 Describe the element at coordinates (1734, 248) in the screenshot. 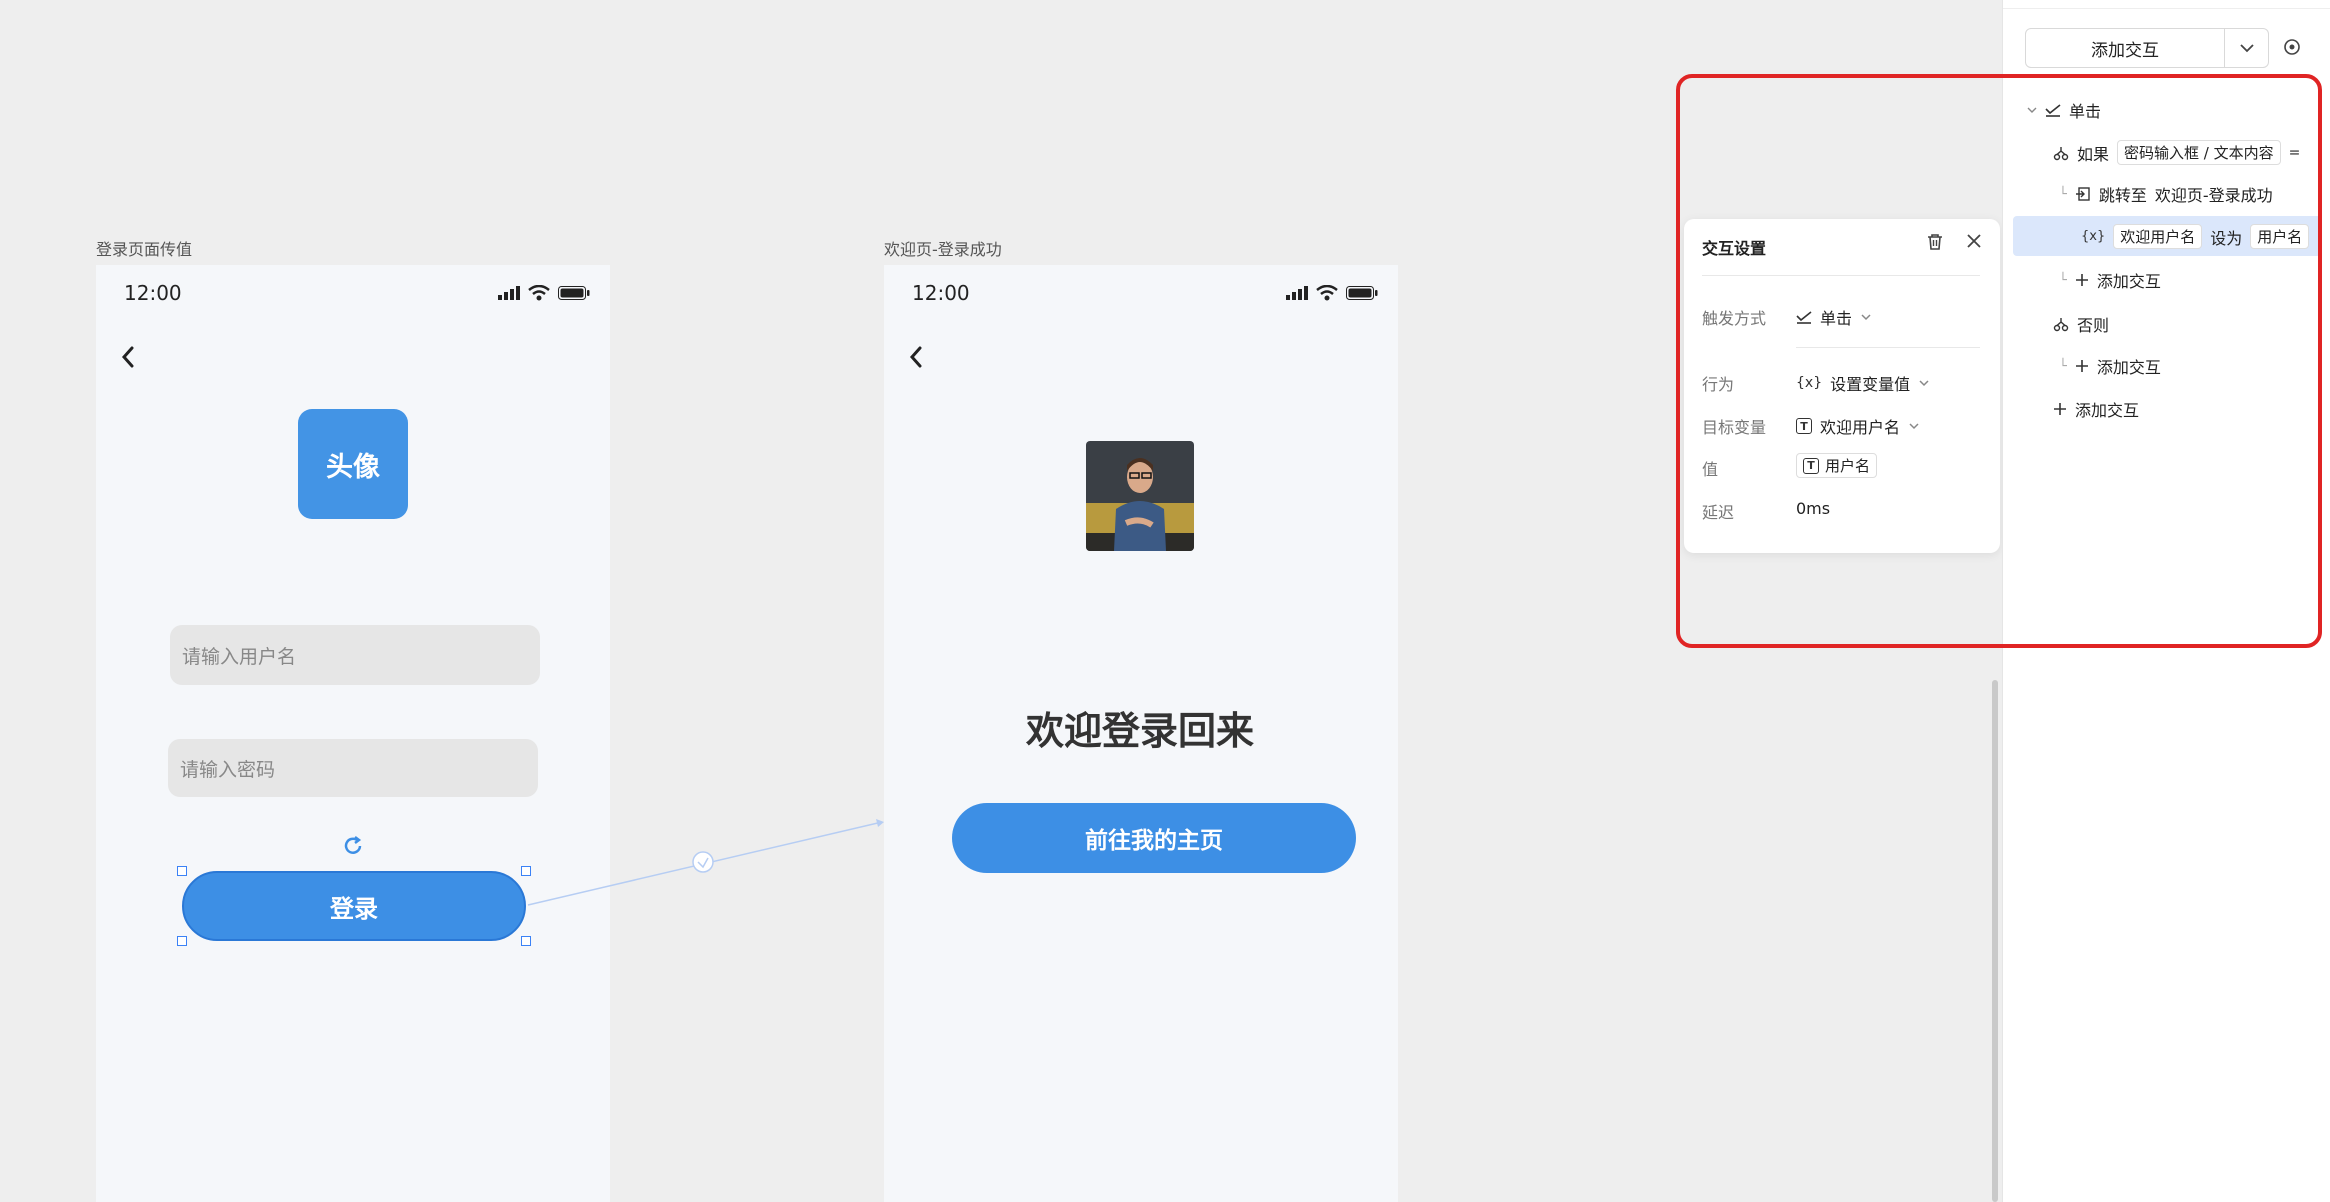

I see `popover-title: 交互设置` at that location.